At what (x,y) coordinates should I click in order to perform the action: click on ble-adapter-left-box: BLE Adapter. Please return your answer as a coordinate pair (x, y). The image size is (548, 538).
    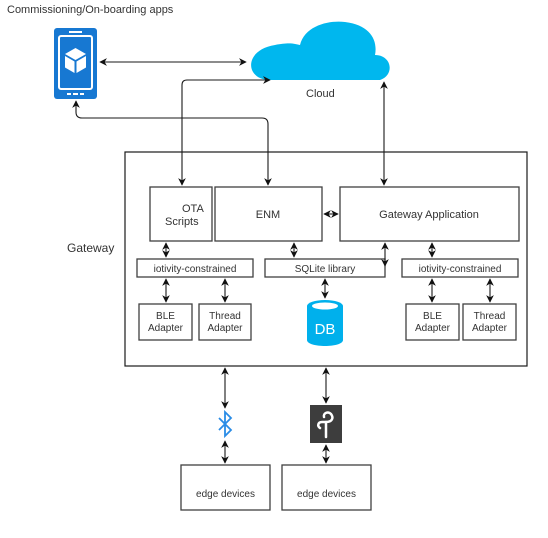
    Looking at the image, I should click on (165, 322).